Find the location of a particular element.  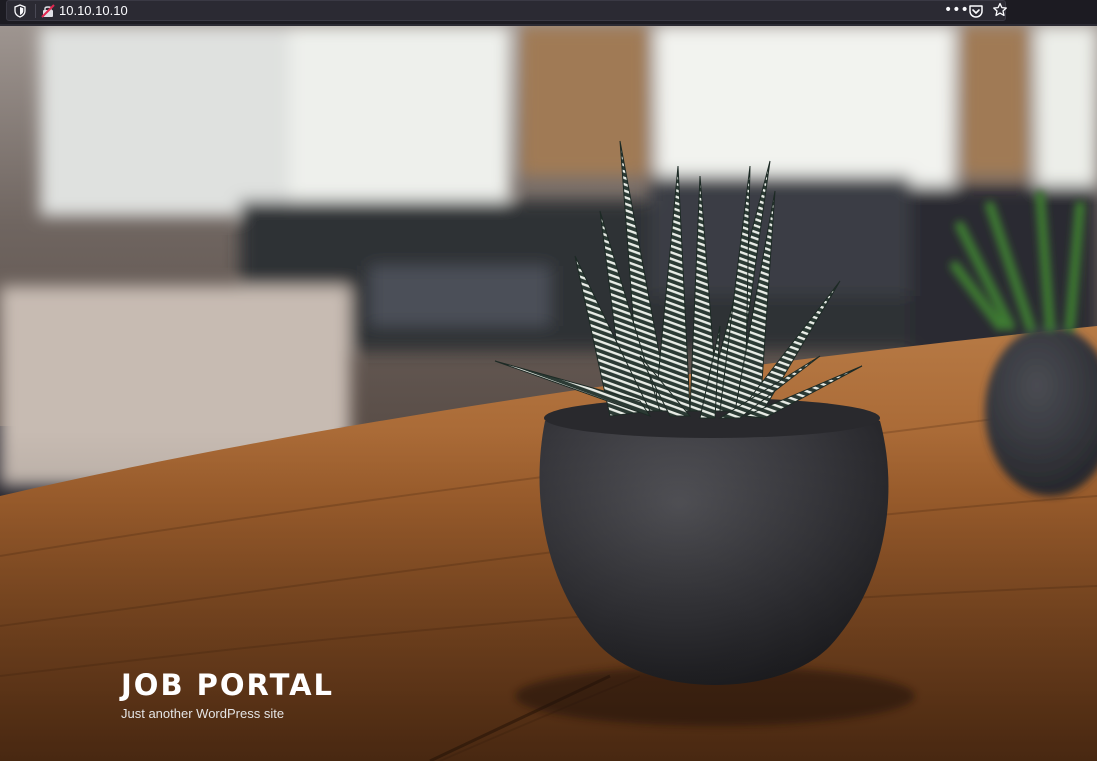

url-bar: 10.10.10.10 ••• is located at coordinates (507, 10).